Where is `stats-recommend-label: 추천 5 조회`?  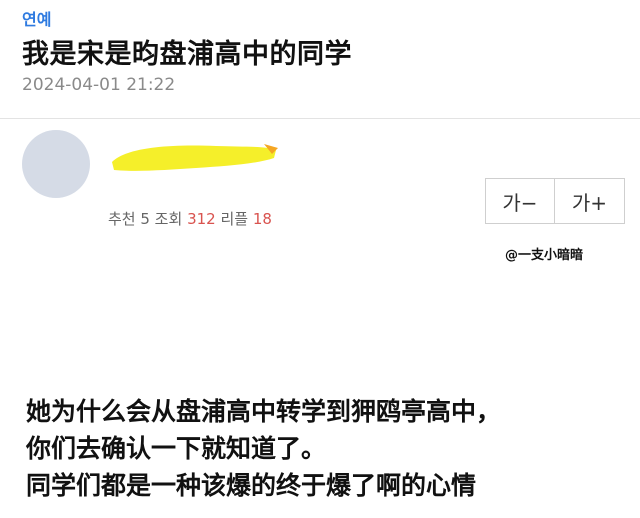 stats-recommend-label: 추천 5 조회 is located at coordinates (148, 219).